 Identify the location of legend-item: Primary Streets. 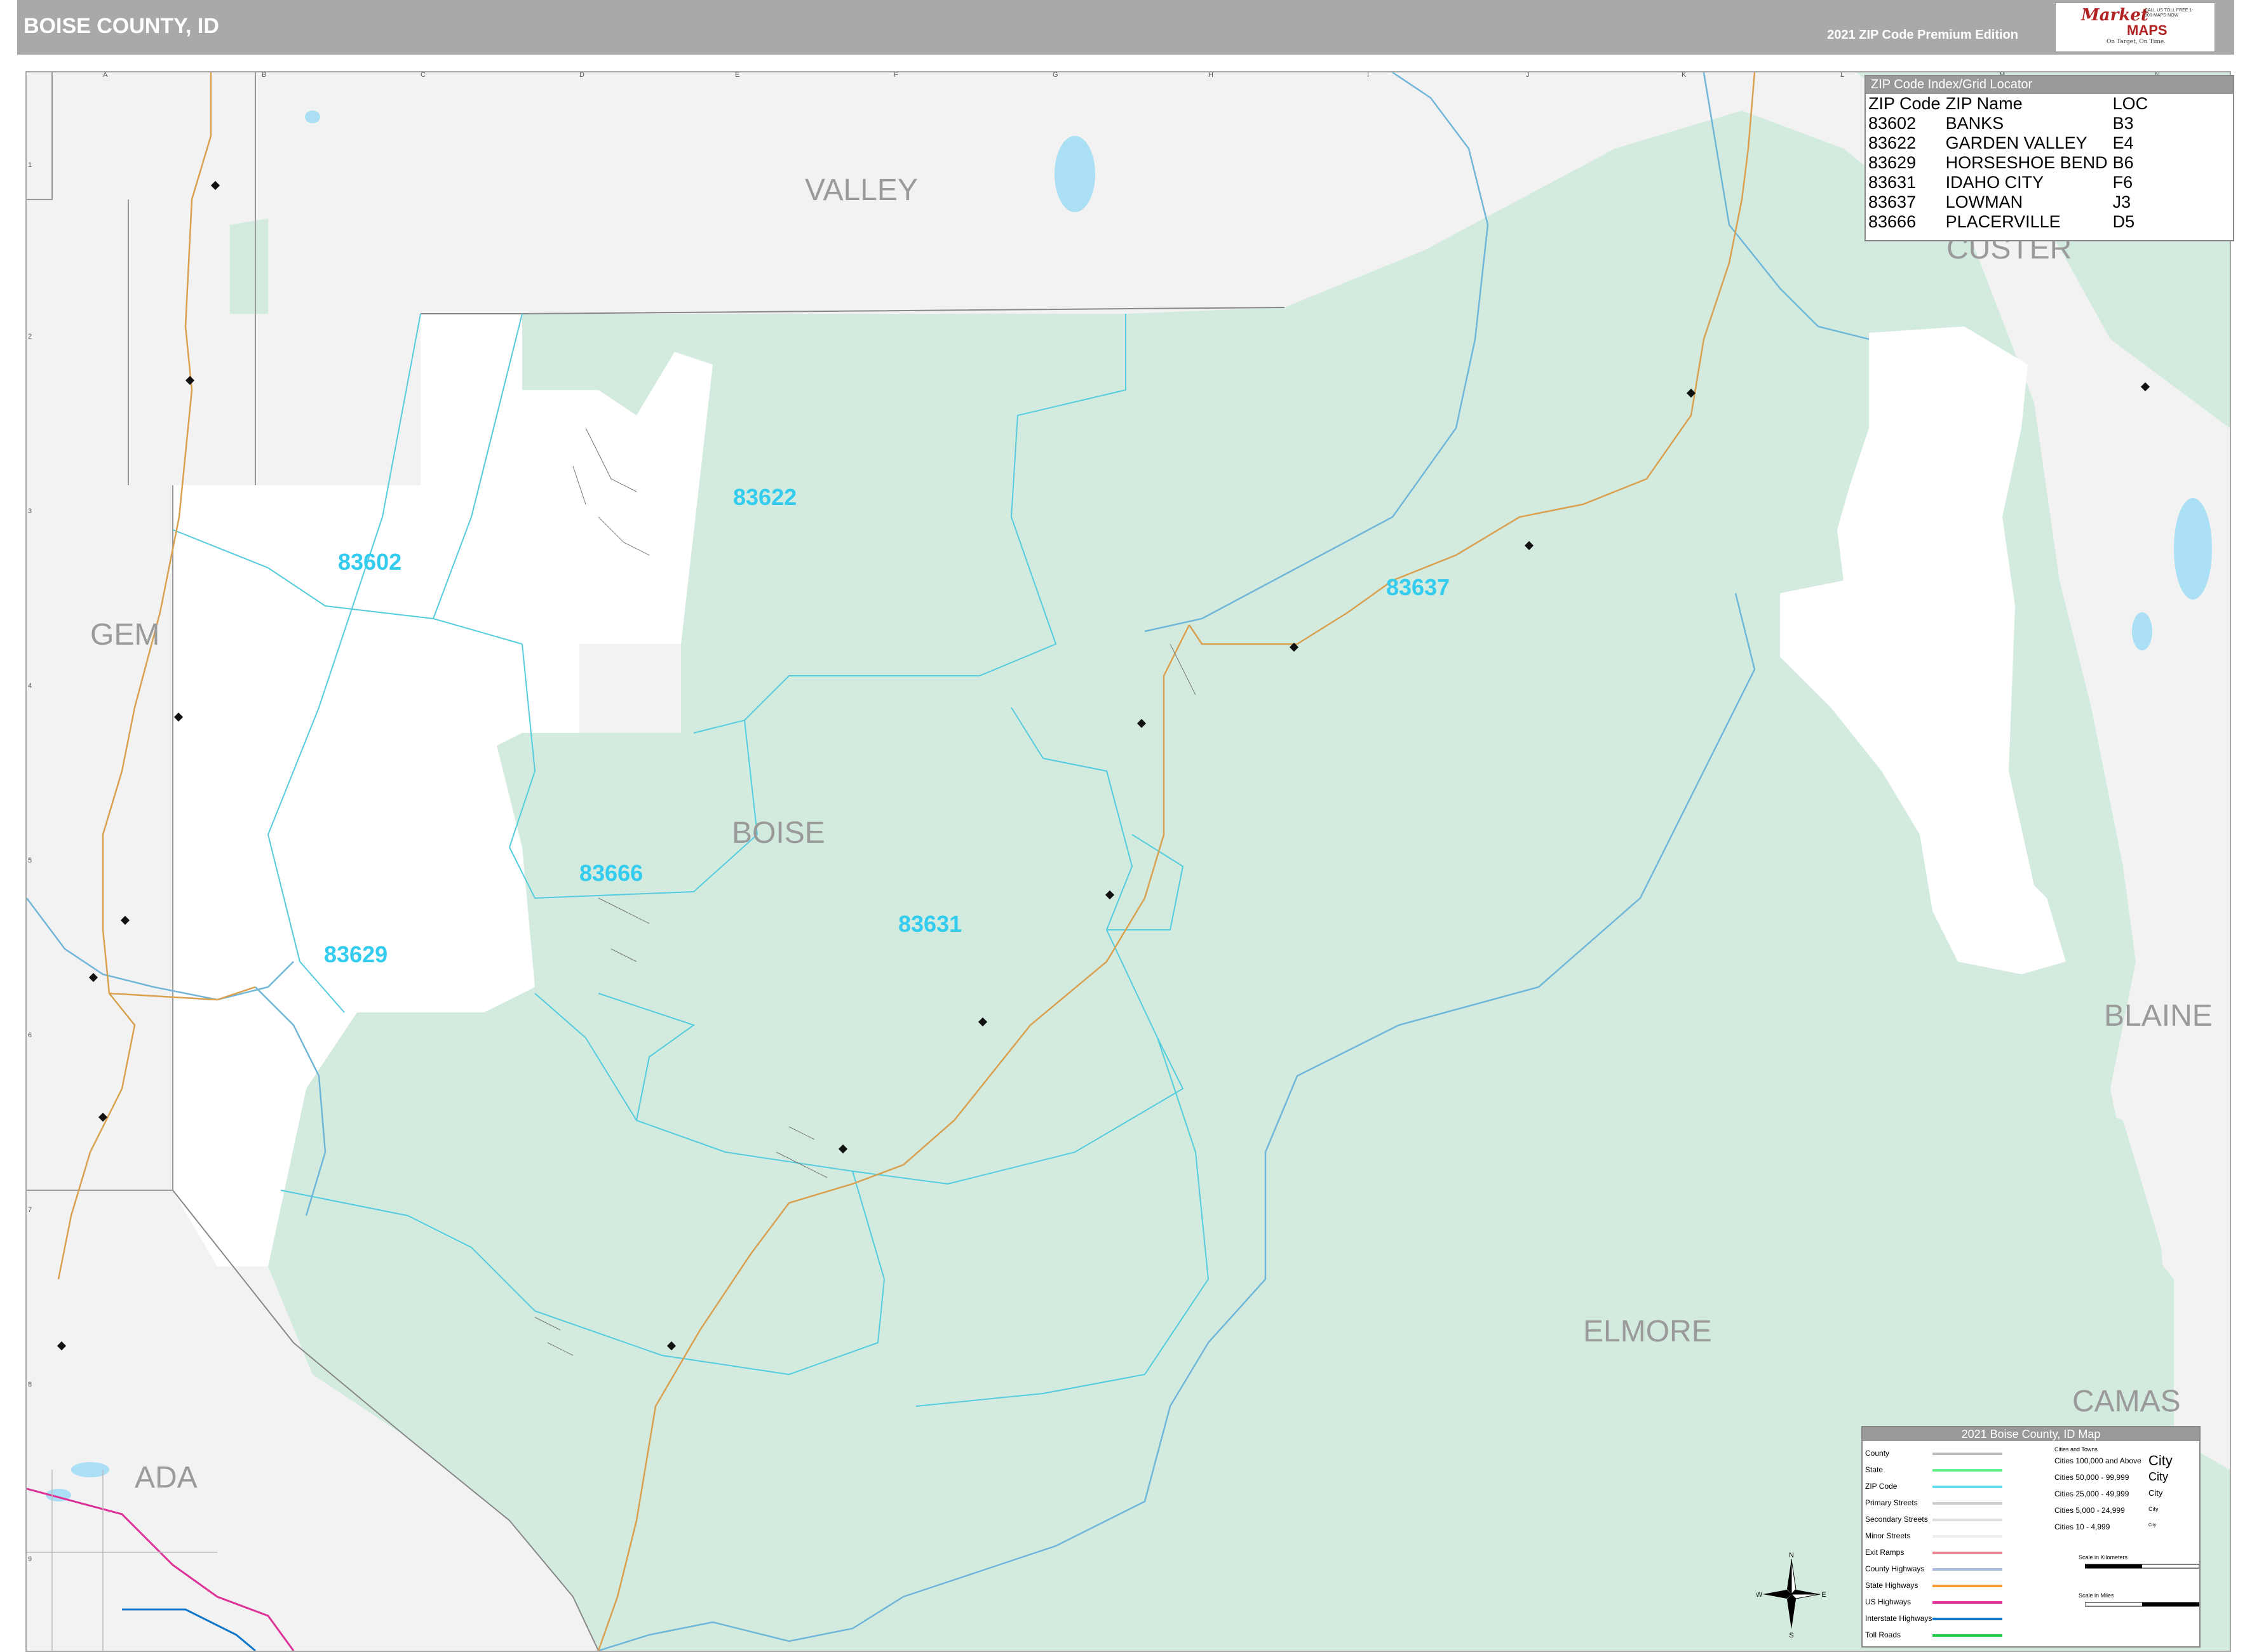
(1892, 1503).